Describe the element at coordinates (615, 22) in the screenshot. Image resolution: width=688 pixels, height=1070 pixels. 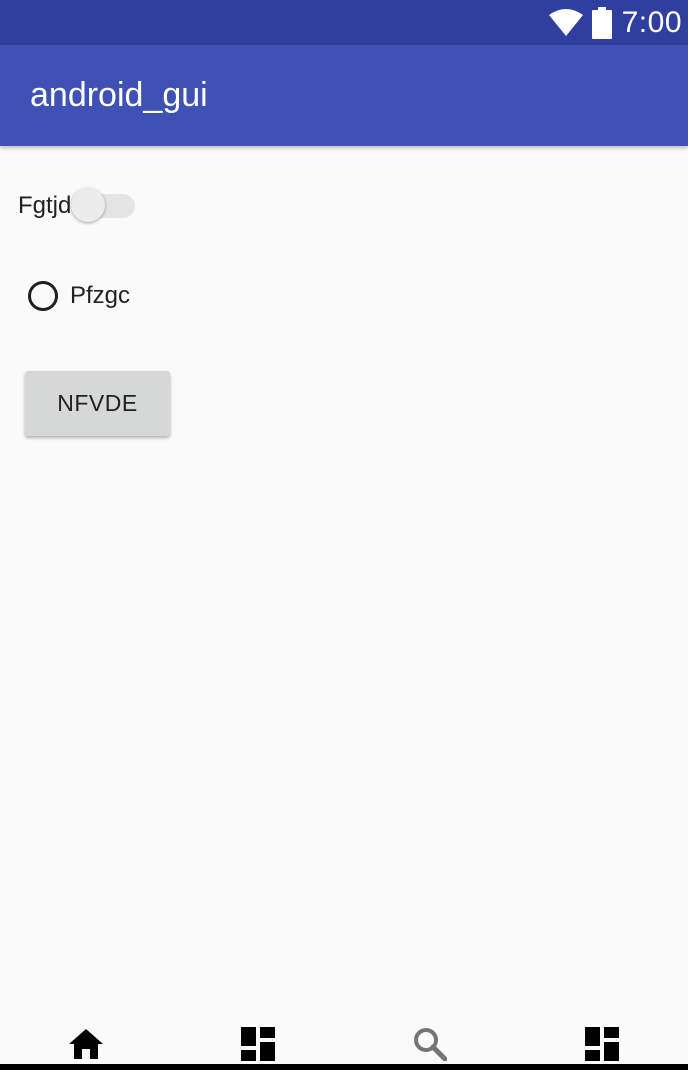
I see `status-icons: 7:00` at that location.